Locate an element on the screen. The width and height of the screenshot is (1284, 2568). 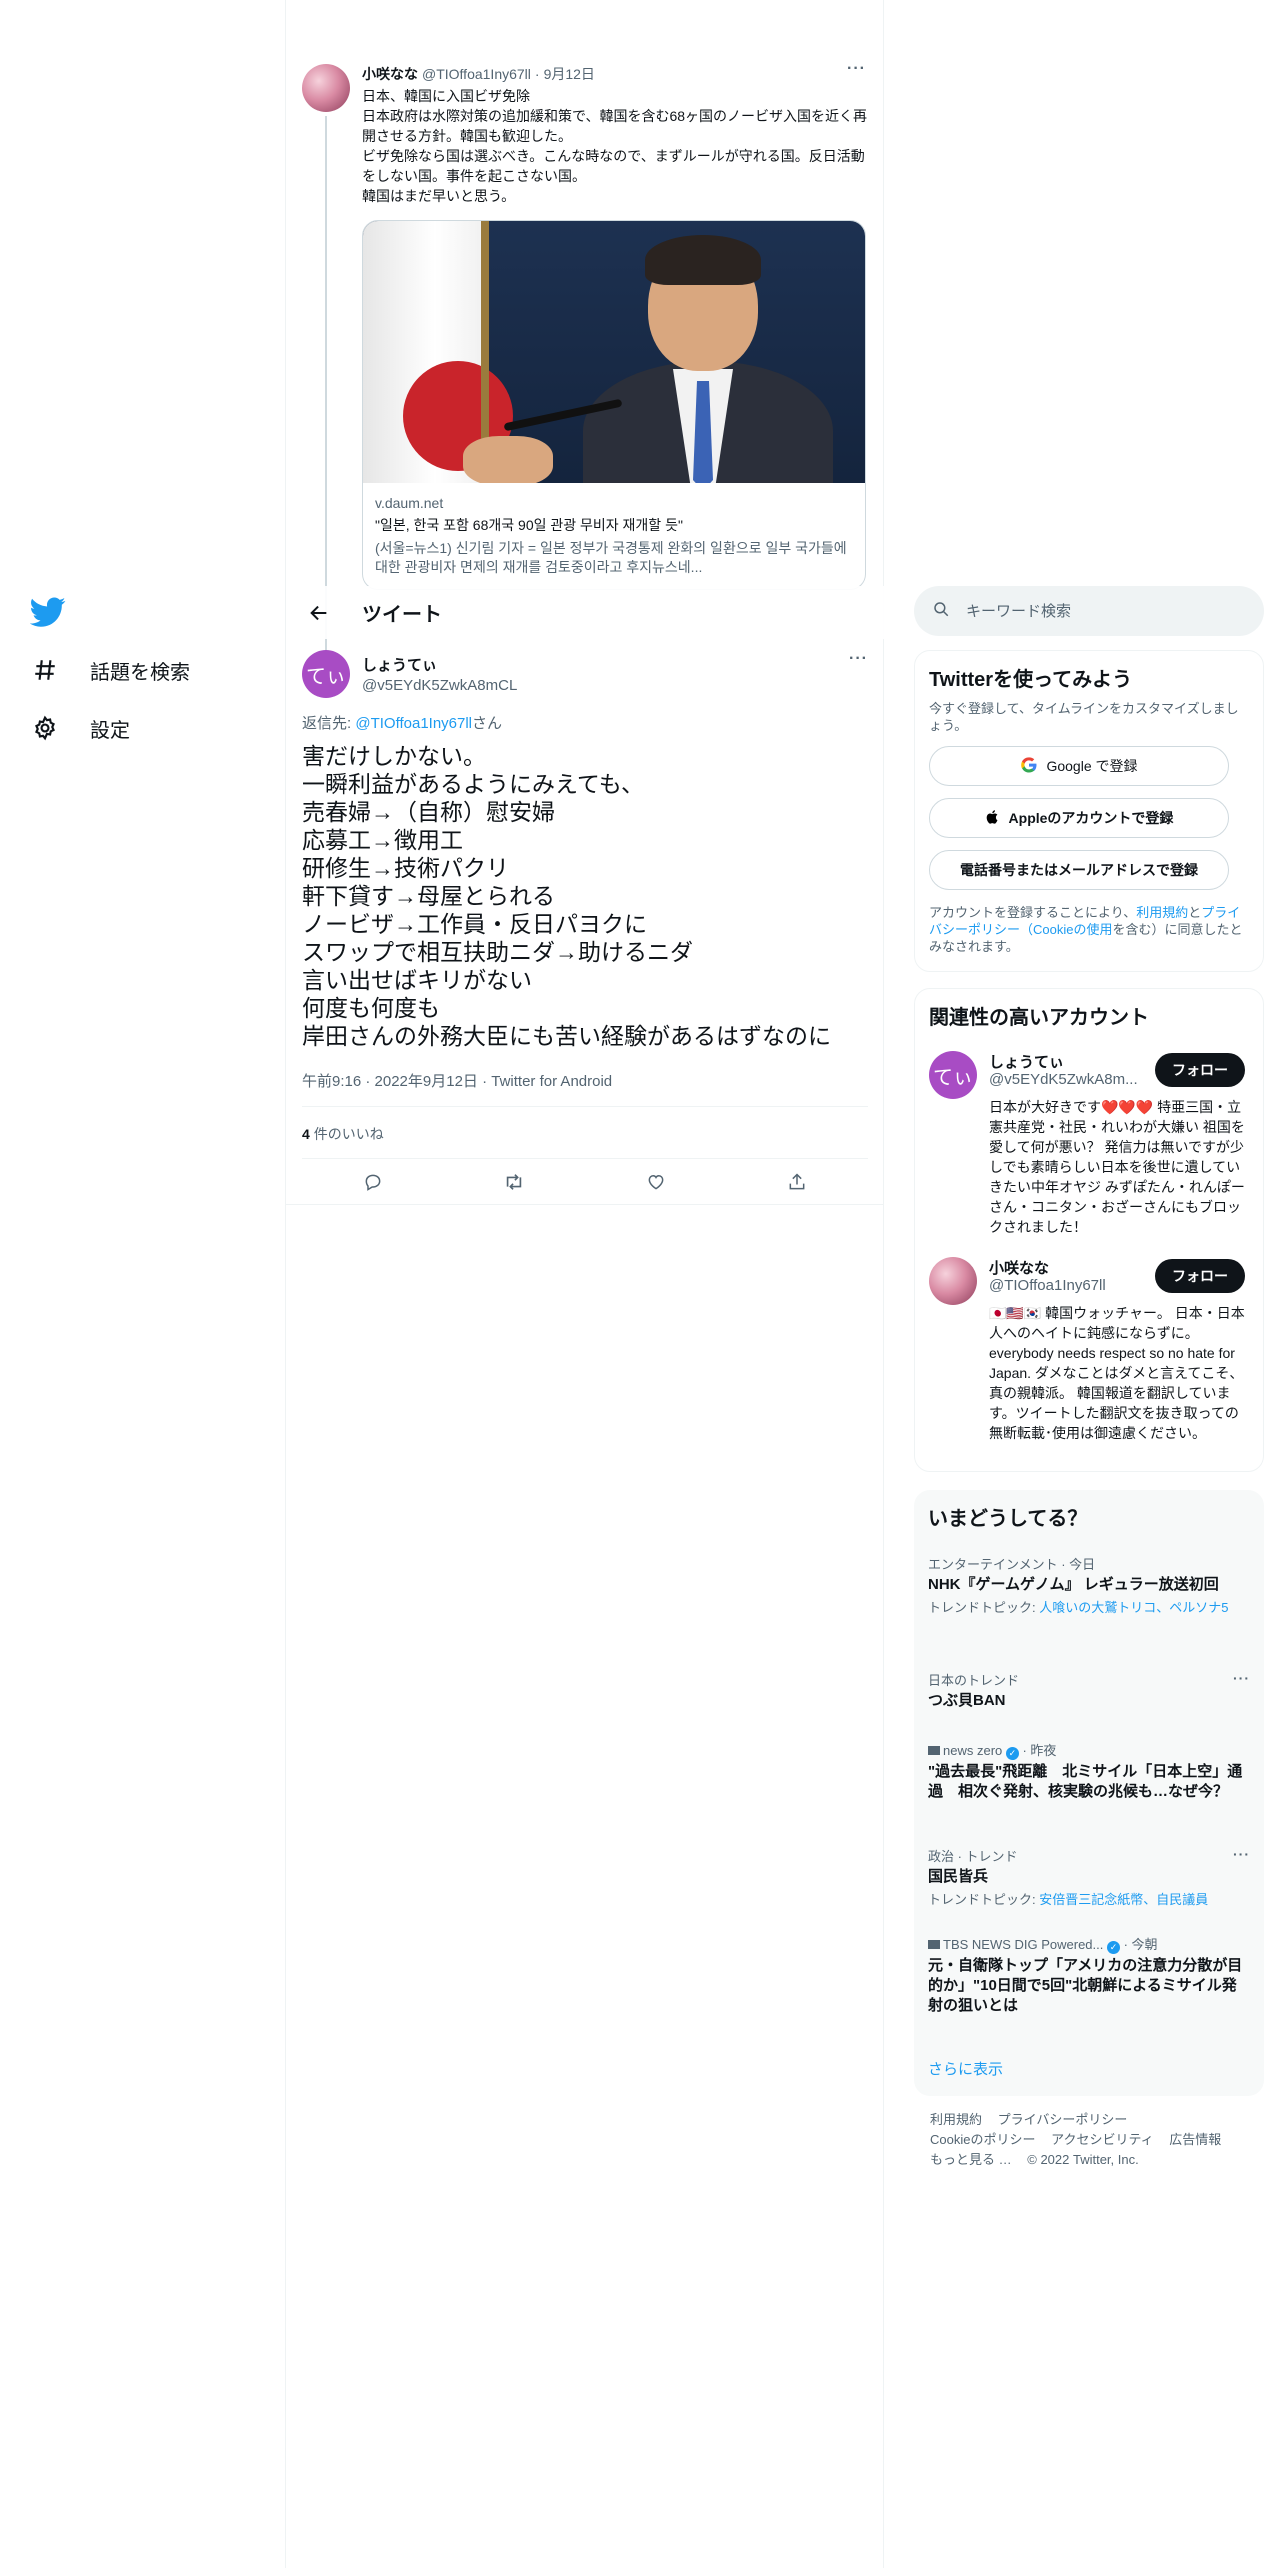
signup-title: Twitterを使ってみよう is located at coordinates (1031, 680).